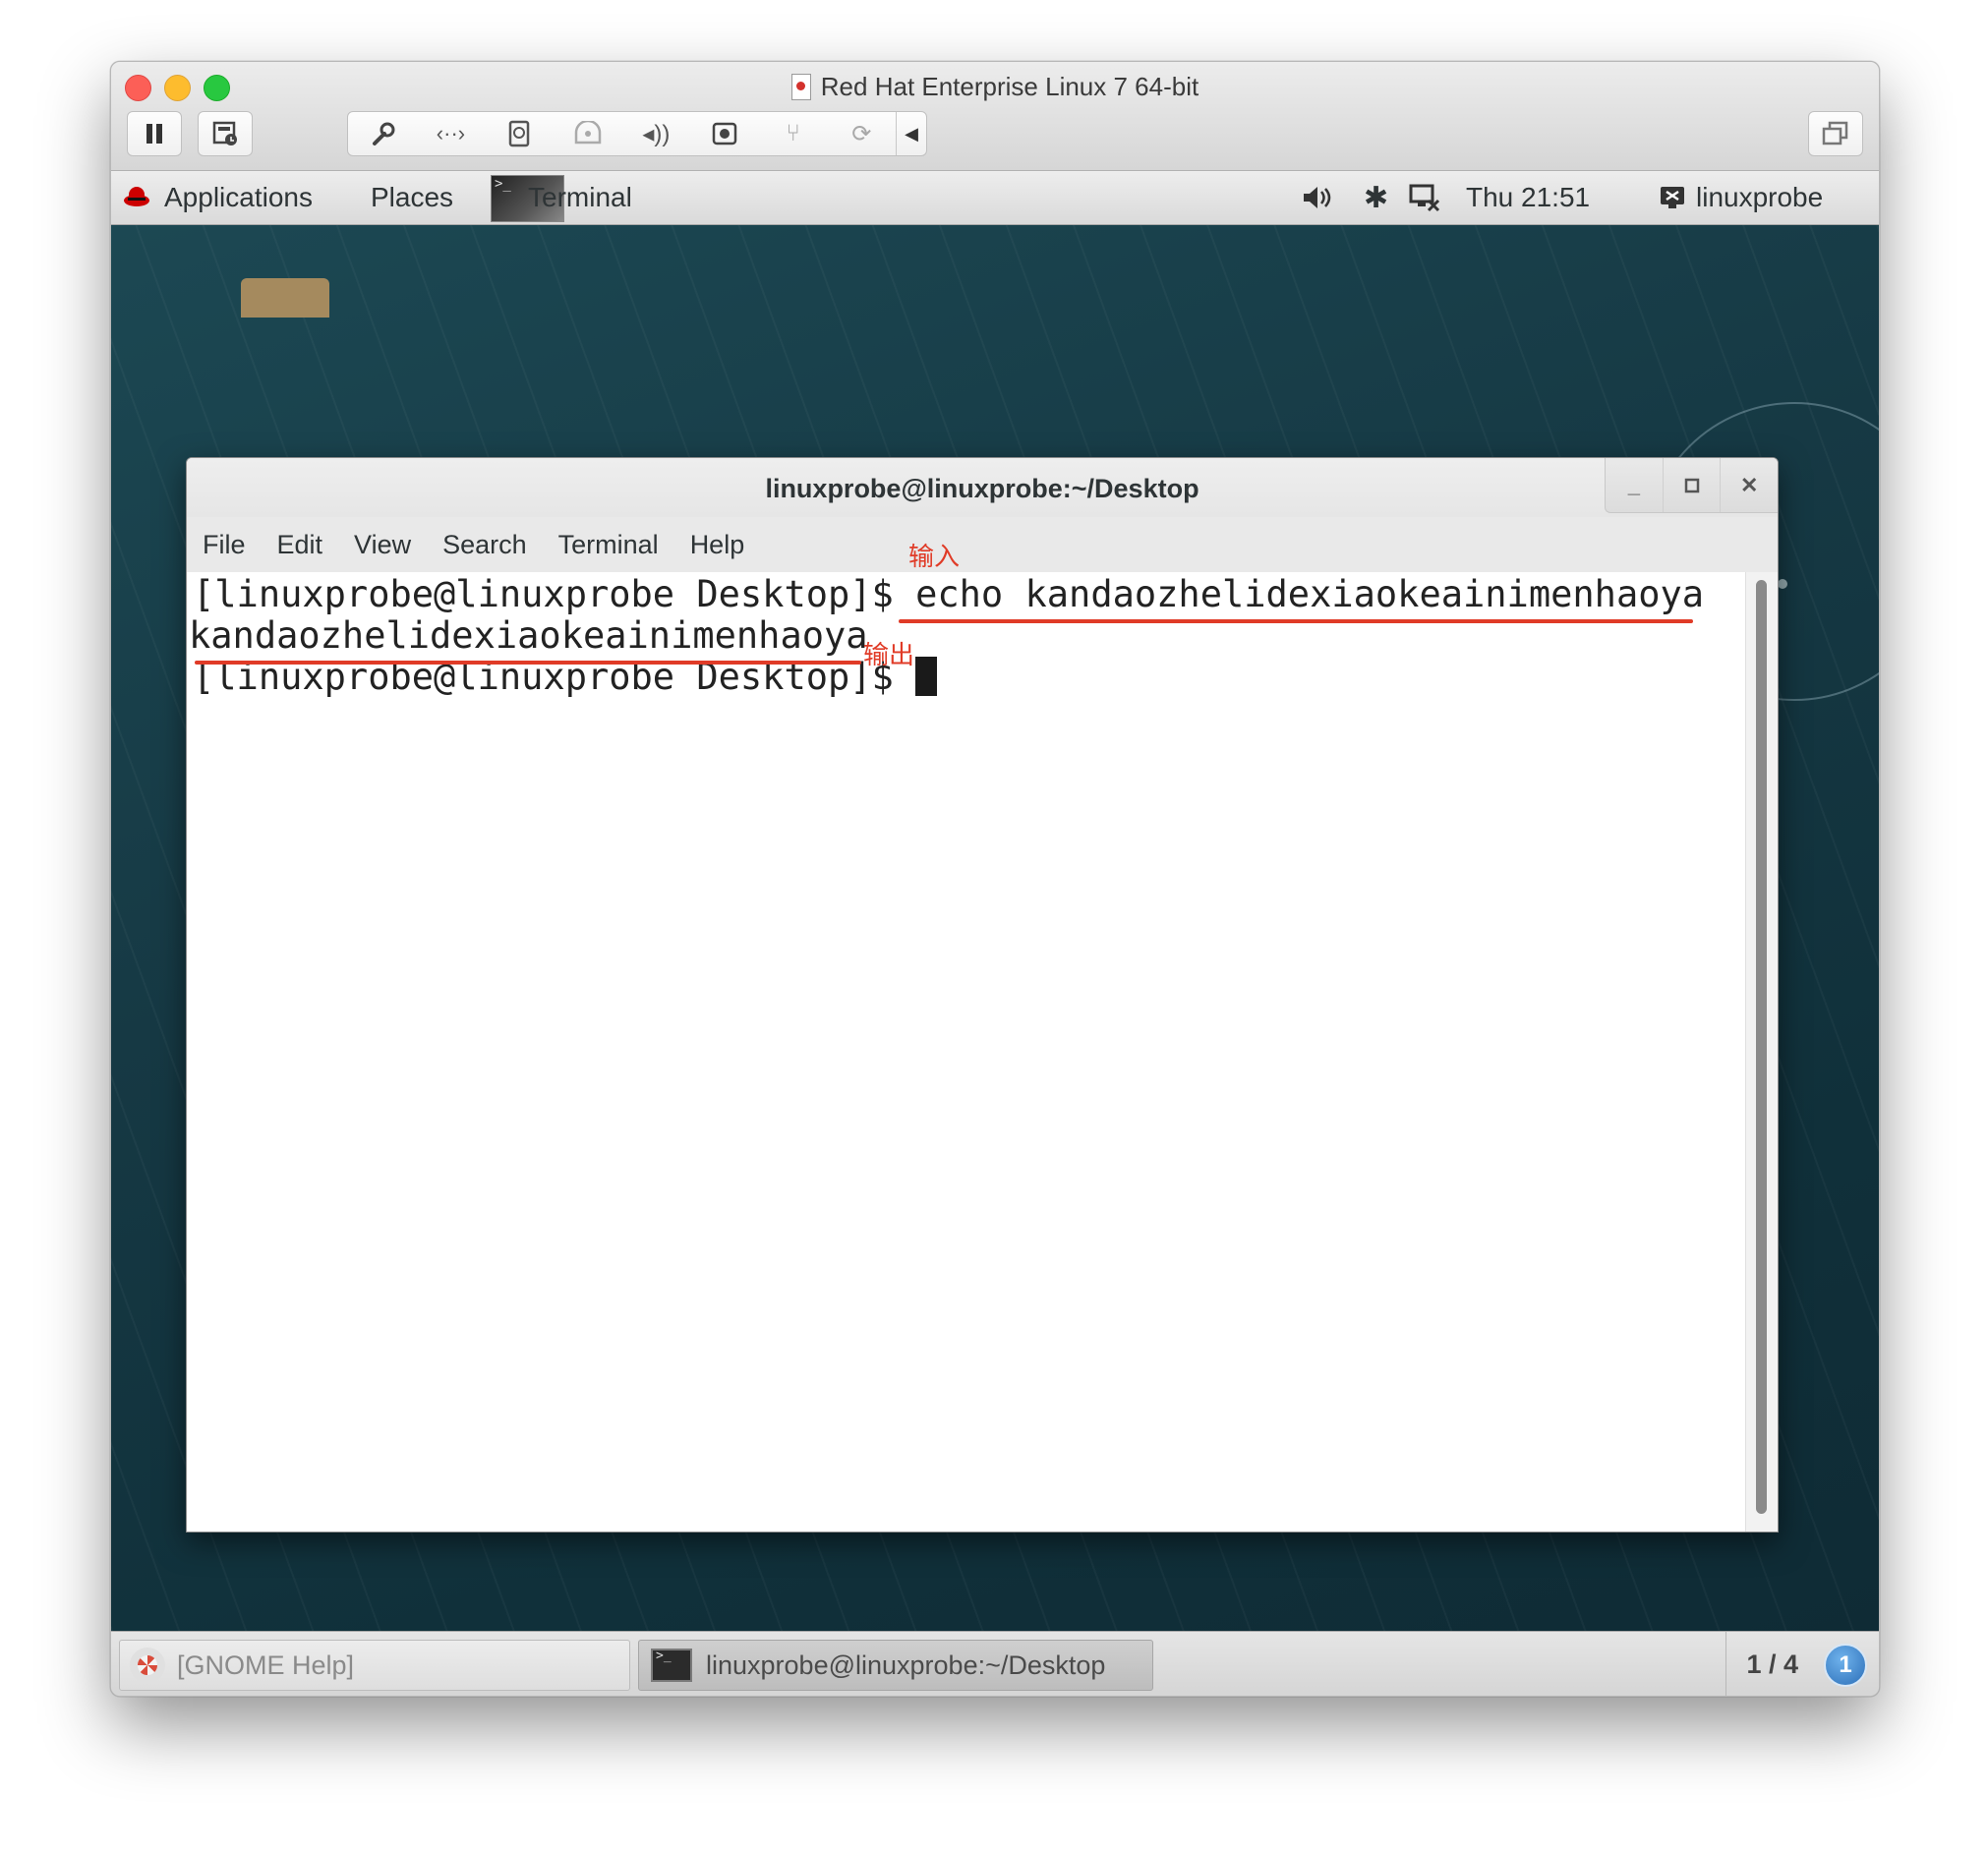  I want to click on maximize-icon, so click(1691, 485).